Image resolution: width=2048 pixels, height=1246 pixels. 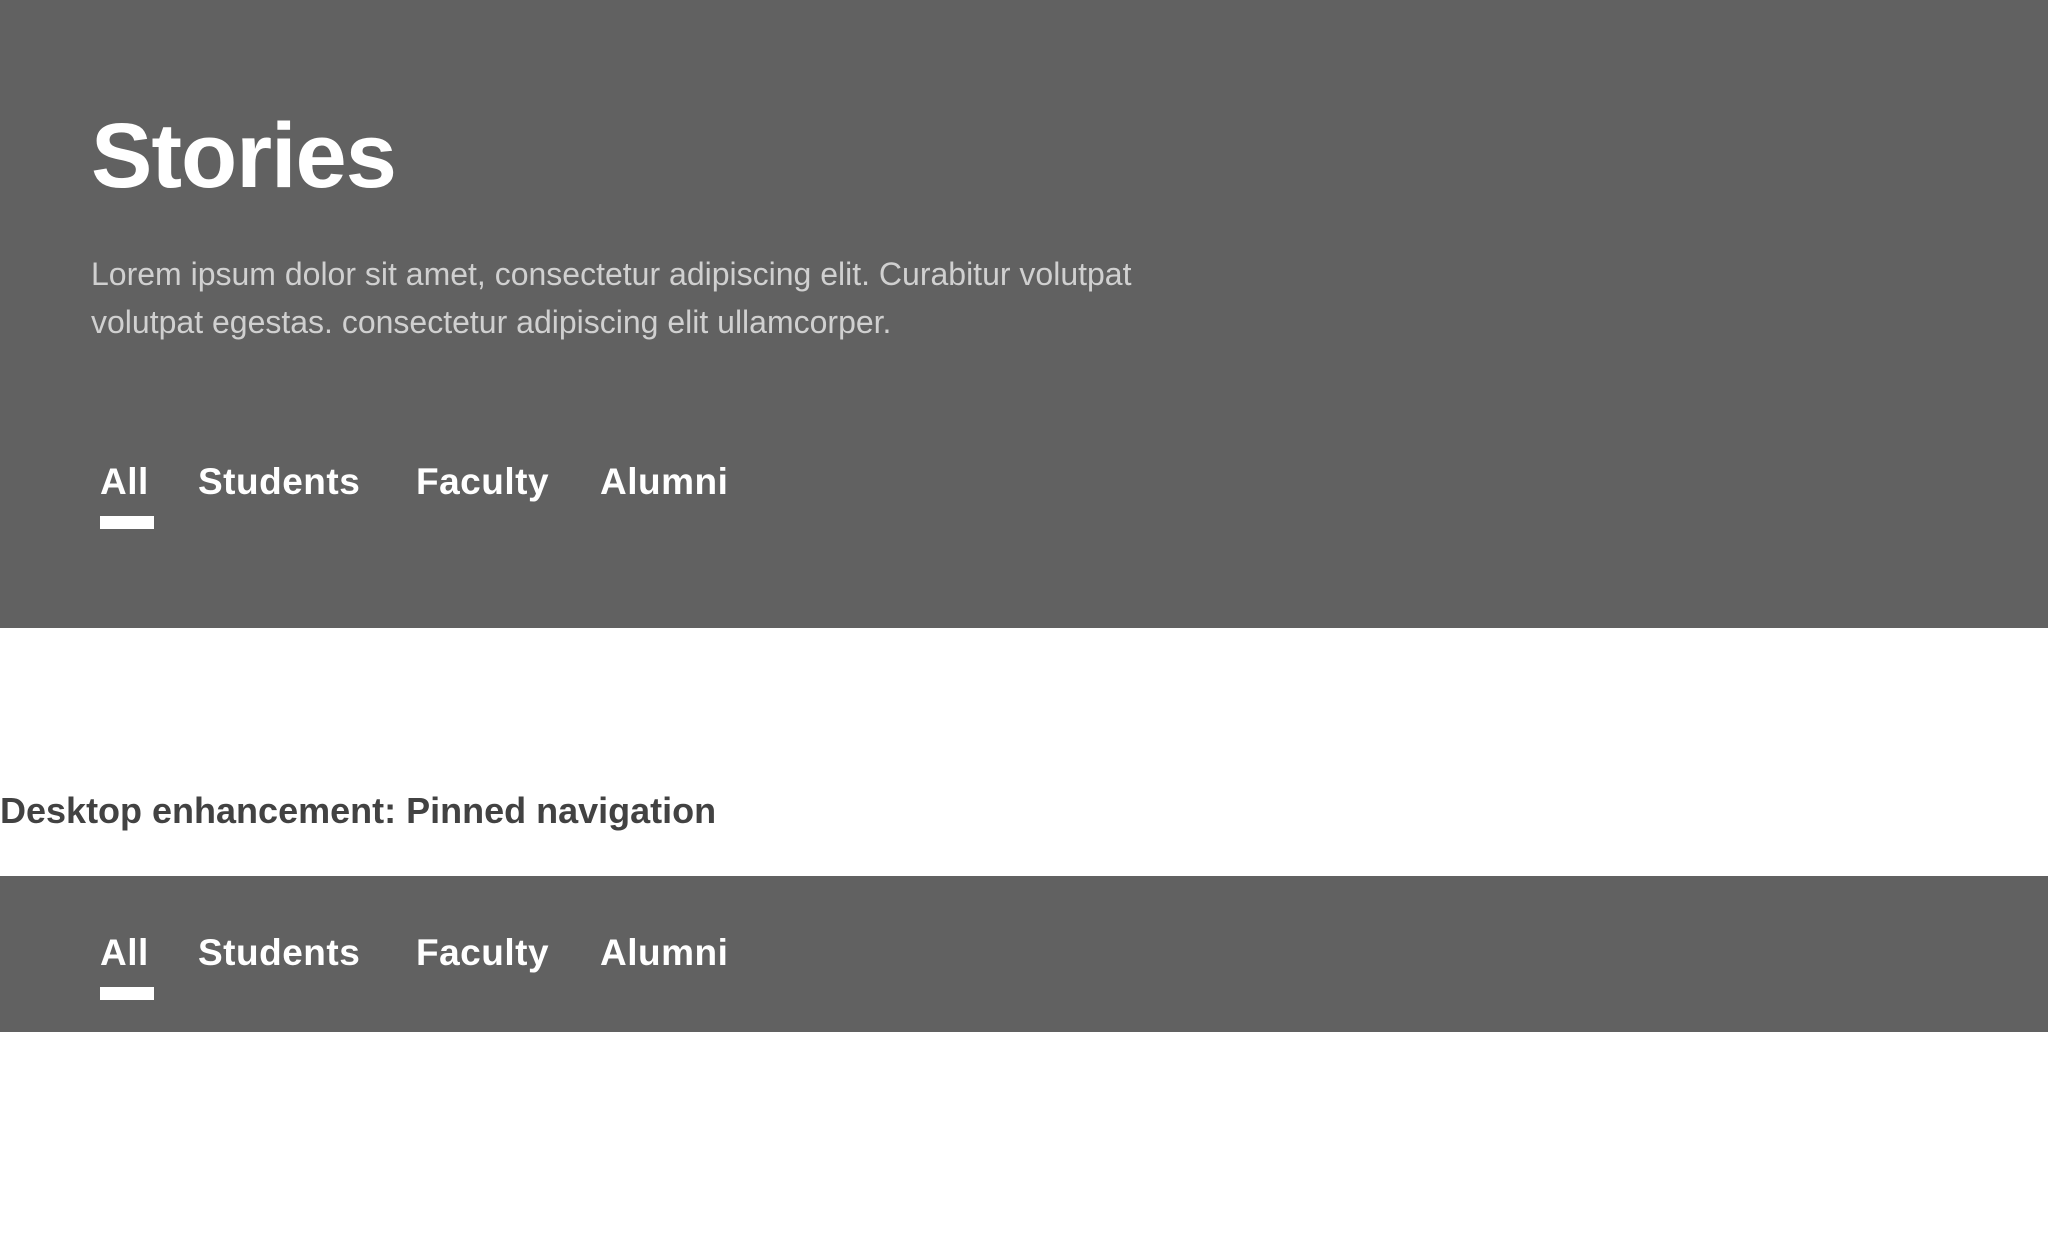 What do you see at coordinates (482, 953) in the screenshot?
I see `pinned-tab-faculty: Faculty` at bounding box center [482, 953].